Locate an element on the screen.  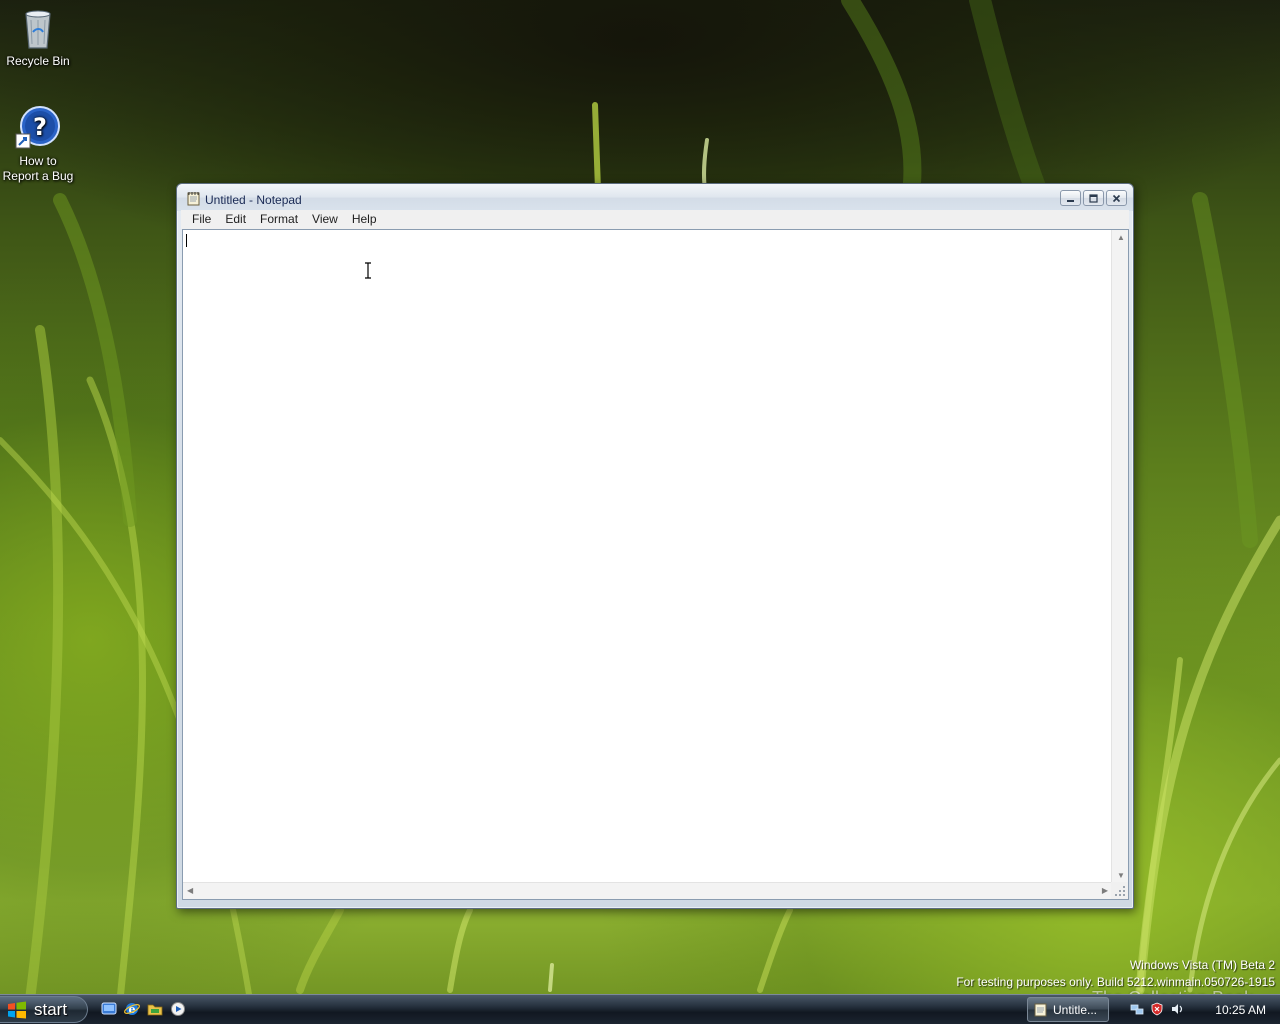
report-bug-label-line2: Report a Bug is located at coordinates (38, 176).